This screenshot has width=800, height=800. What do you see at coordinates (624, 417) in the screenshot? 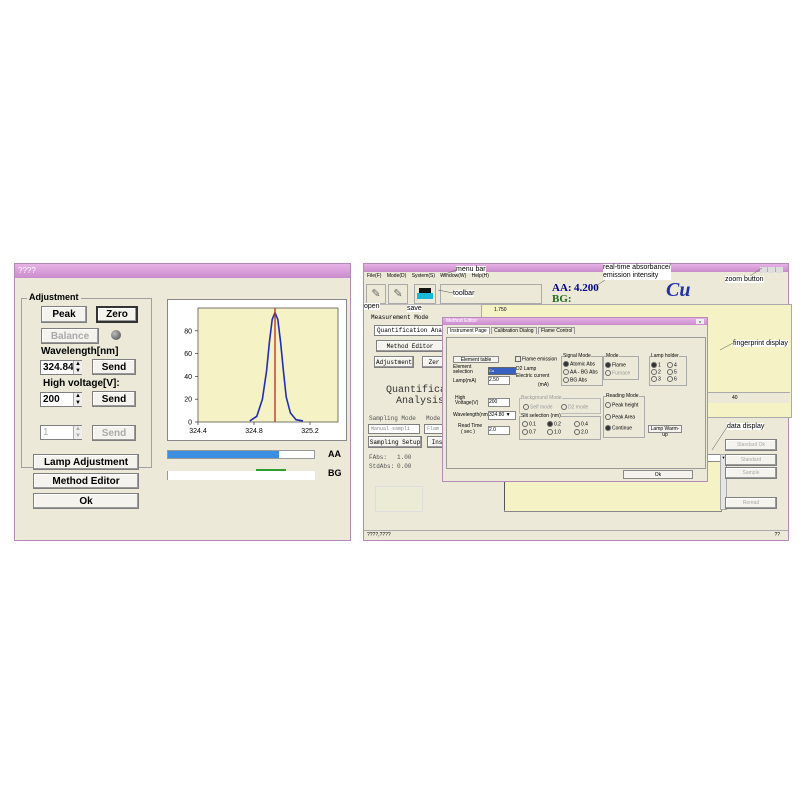
I see `reading-peak-area-label: Peak Area` at bounding box center [624, 417].